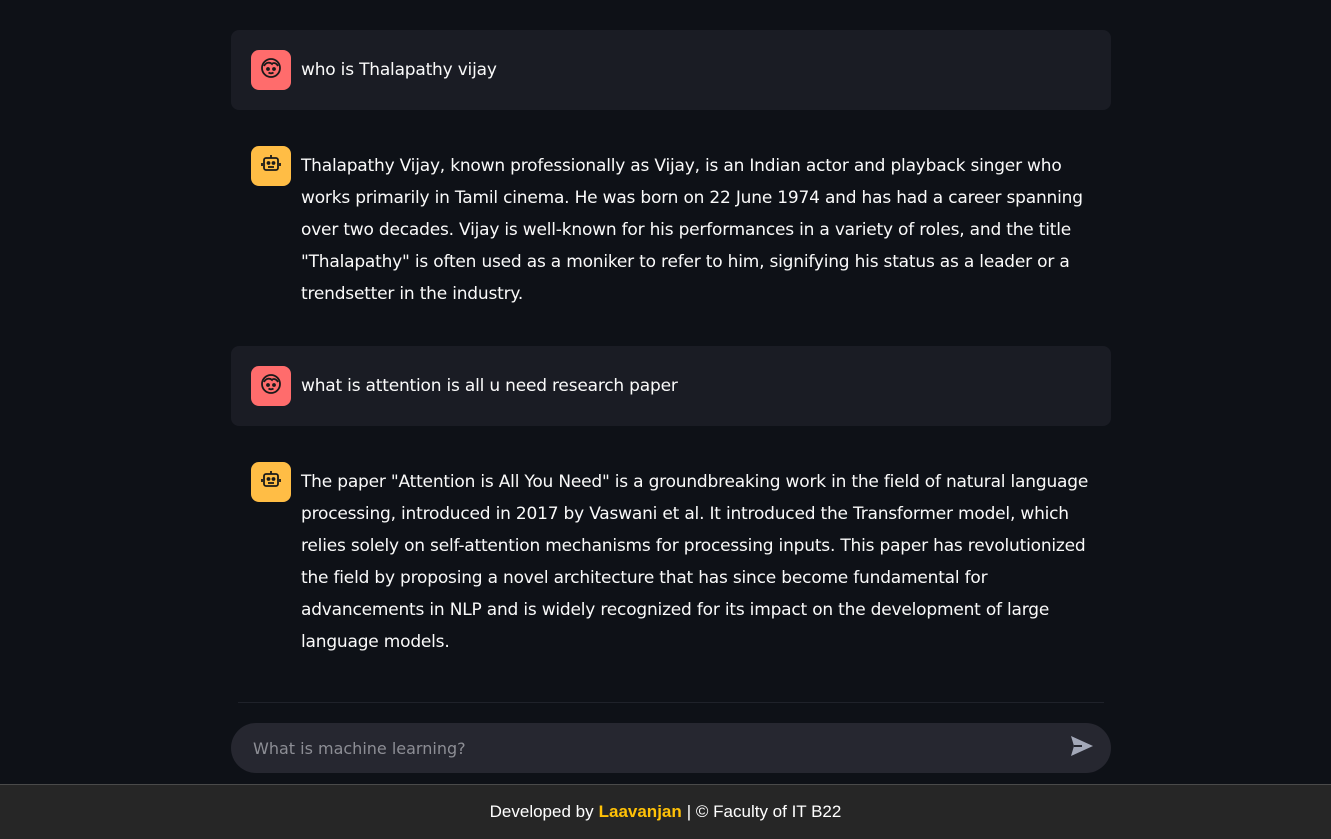 The height and width of the screenshot is (839, 1331). Describe the element at coordinates (399, 70) in the screenshot. I see `message-text: who is Thalapathy vijay` at that location.